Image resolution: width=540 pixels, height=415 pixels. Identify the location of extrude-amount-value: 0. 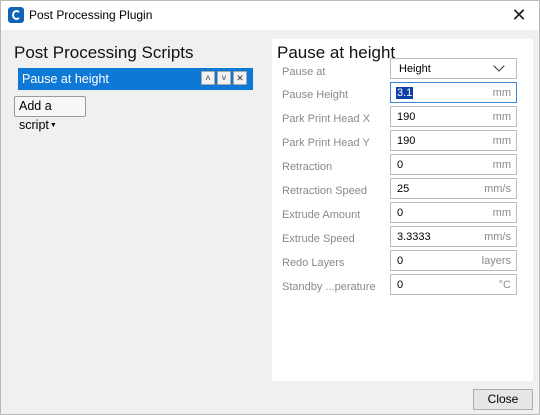
(400, 213).